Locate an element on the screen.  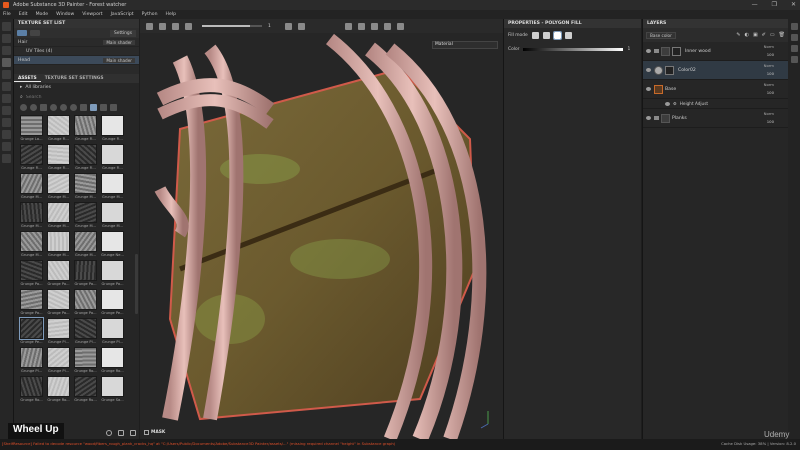
tab-assets: ASSETS is located at coordinates (27, 79).